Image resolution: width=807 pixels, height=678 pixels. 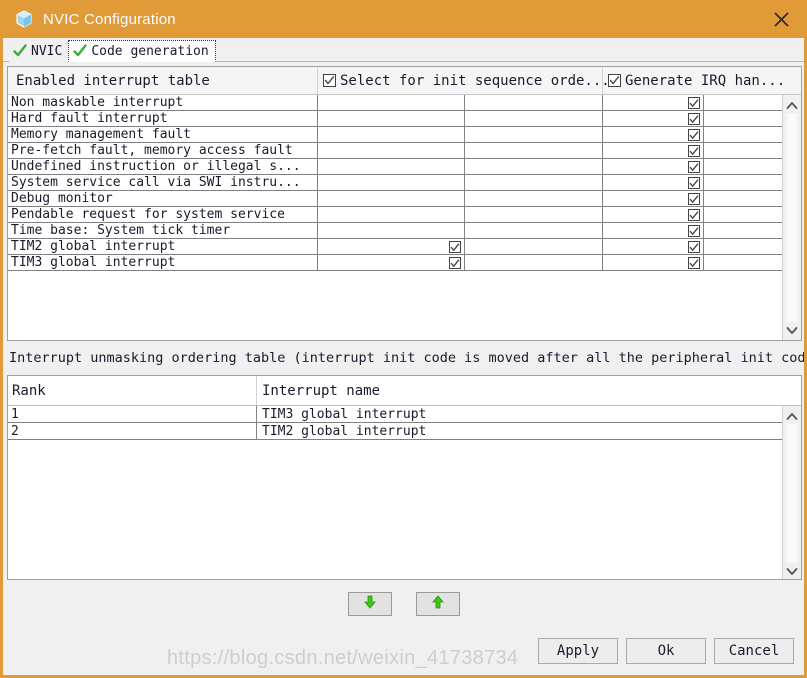 What do you see at coordinates (395, 231) in the screenshot?
I see `table-row: Time base: System tick timer` at bounding box center [395, 231].